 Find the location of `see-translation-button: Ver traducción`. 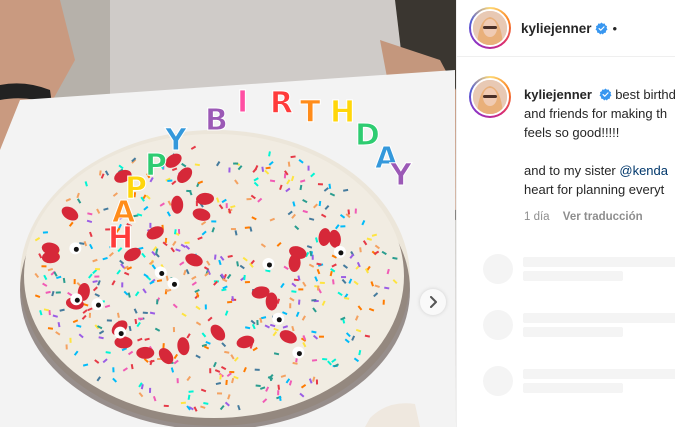

see-translation-button: Ver traducción is located at coordinates (603, 217).